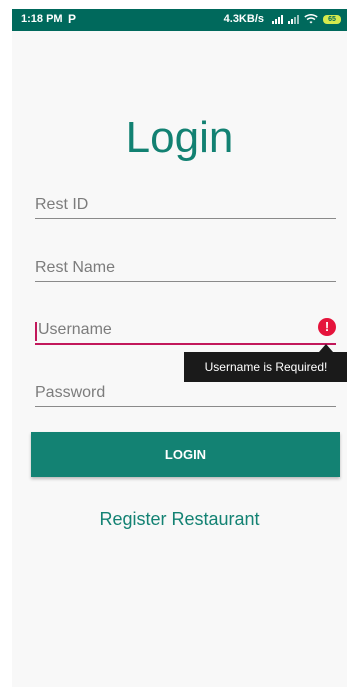  I want to click on login-button: LOGIN, so click(185, 454).